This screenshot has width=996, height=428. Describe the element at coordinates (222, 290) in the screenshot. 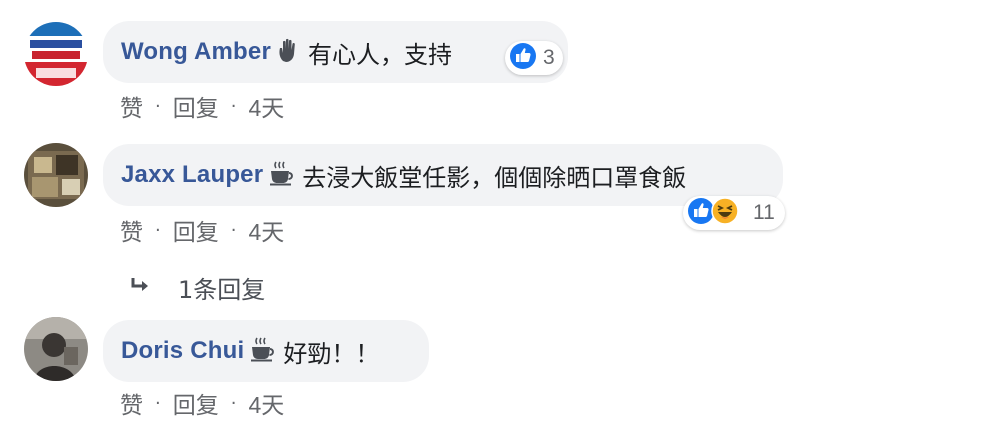

I see `replies-count-label: 1条回复` at that location.